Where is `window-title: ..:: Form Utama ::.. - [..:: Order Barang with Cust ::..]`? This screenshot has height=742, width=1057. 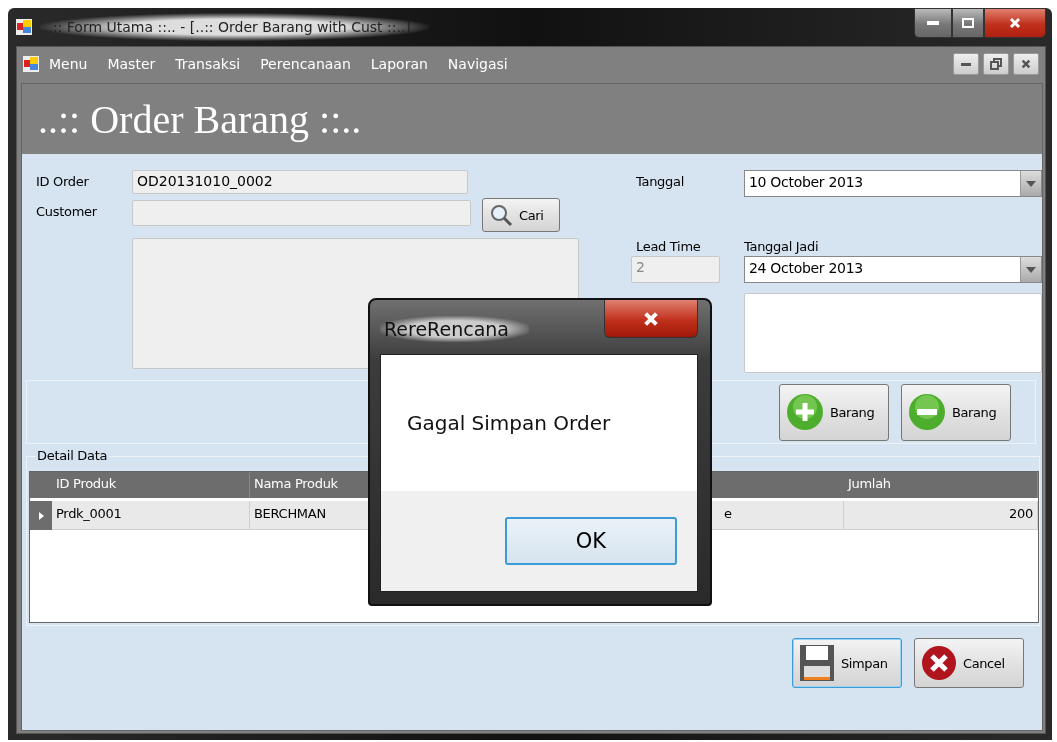 window-title: ..:: Form Utama ::.. - [..:: Order Barang with Cust ::..] is located at coordinates (234, 27).